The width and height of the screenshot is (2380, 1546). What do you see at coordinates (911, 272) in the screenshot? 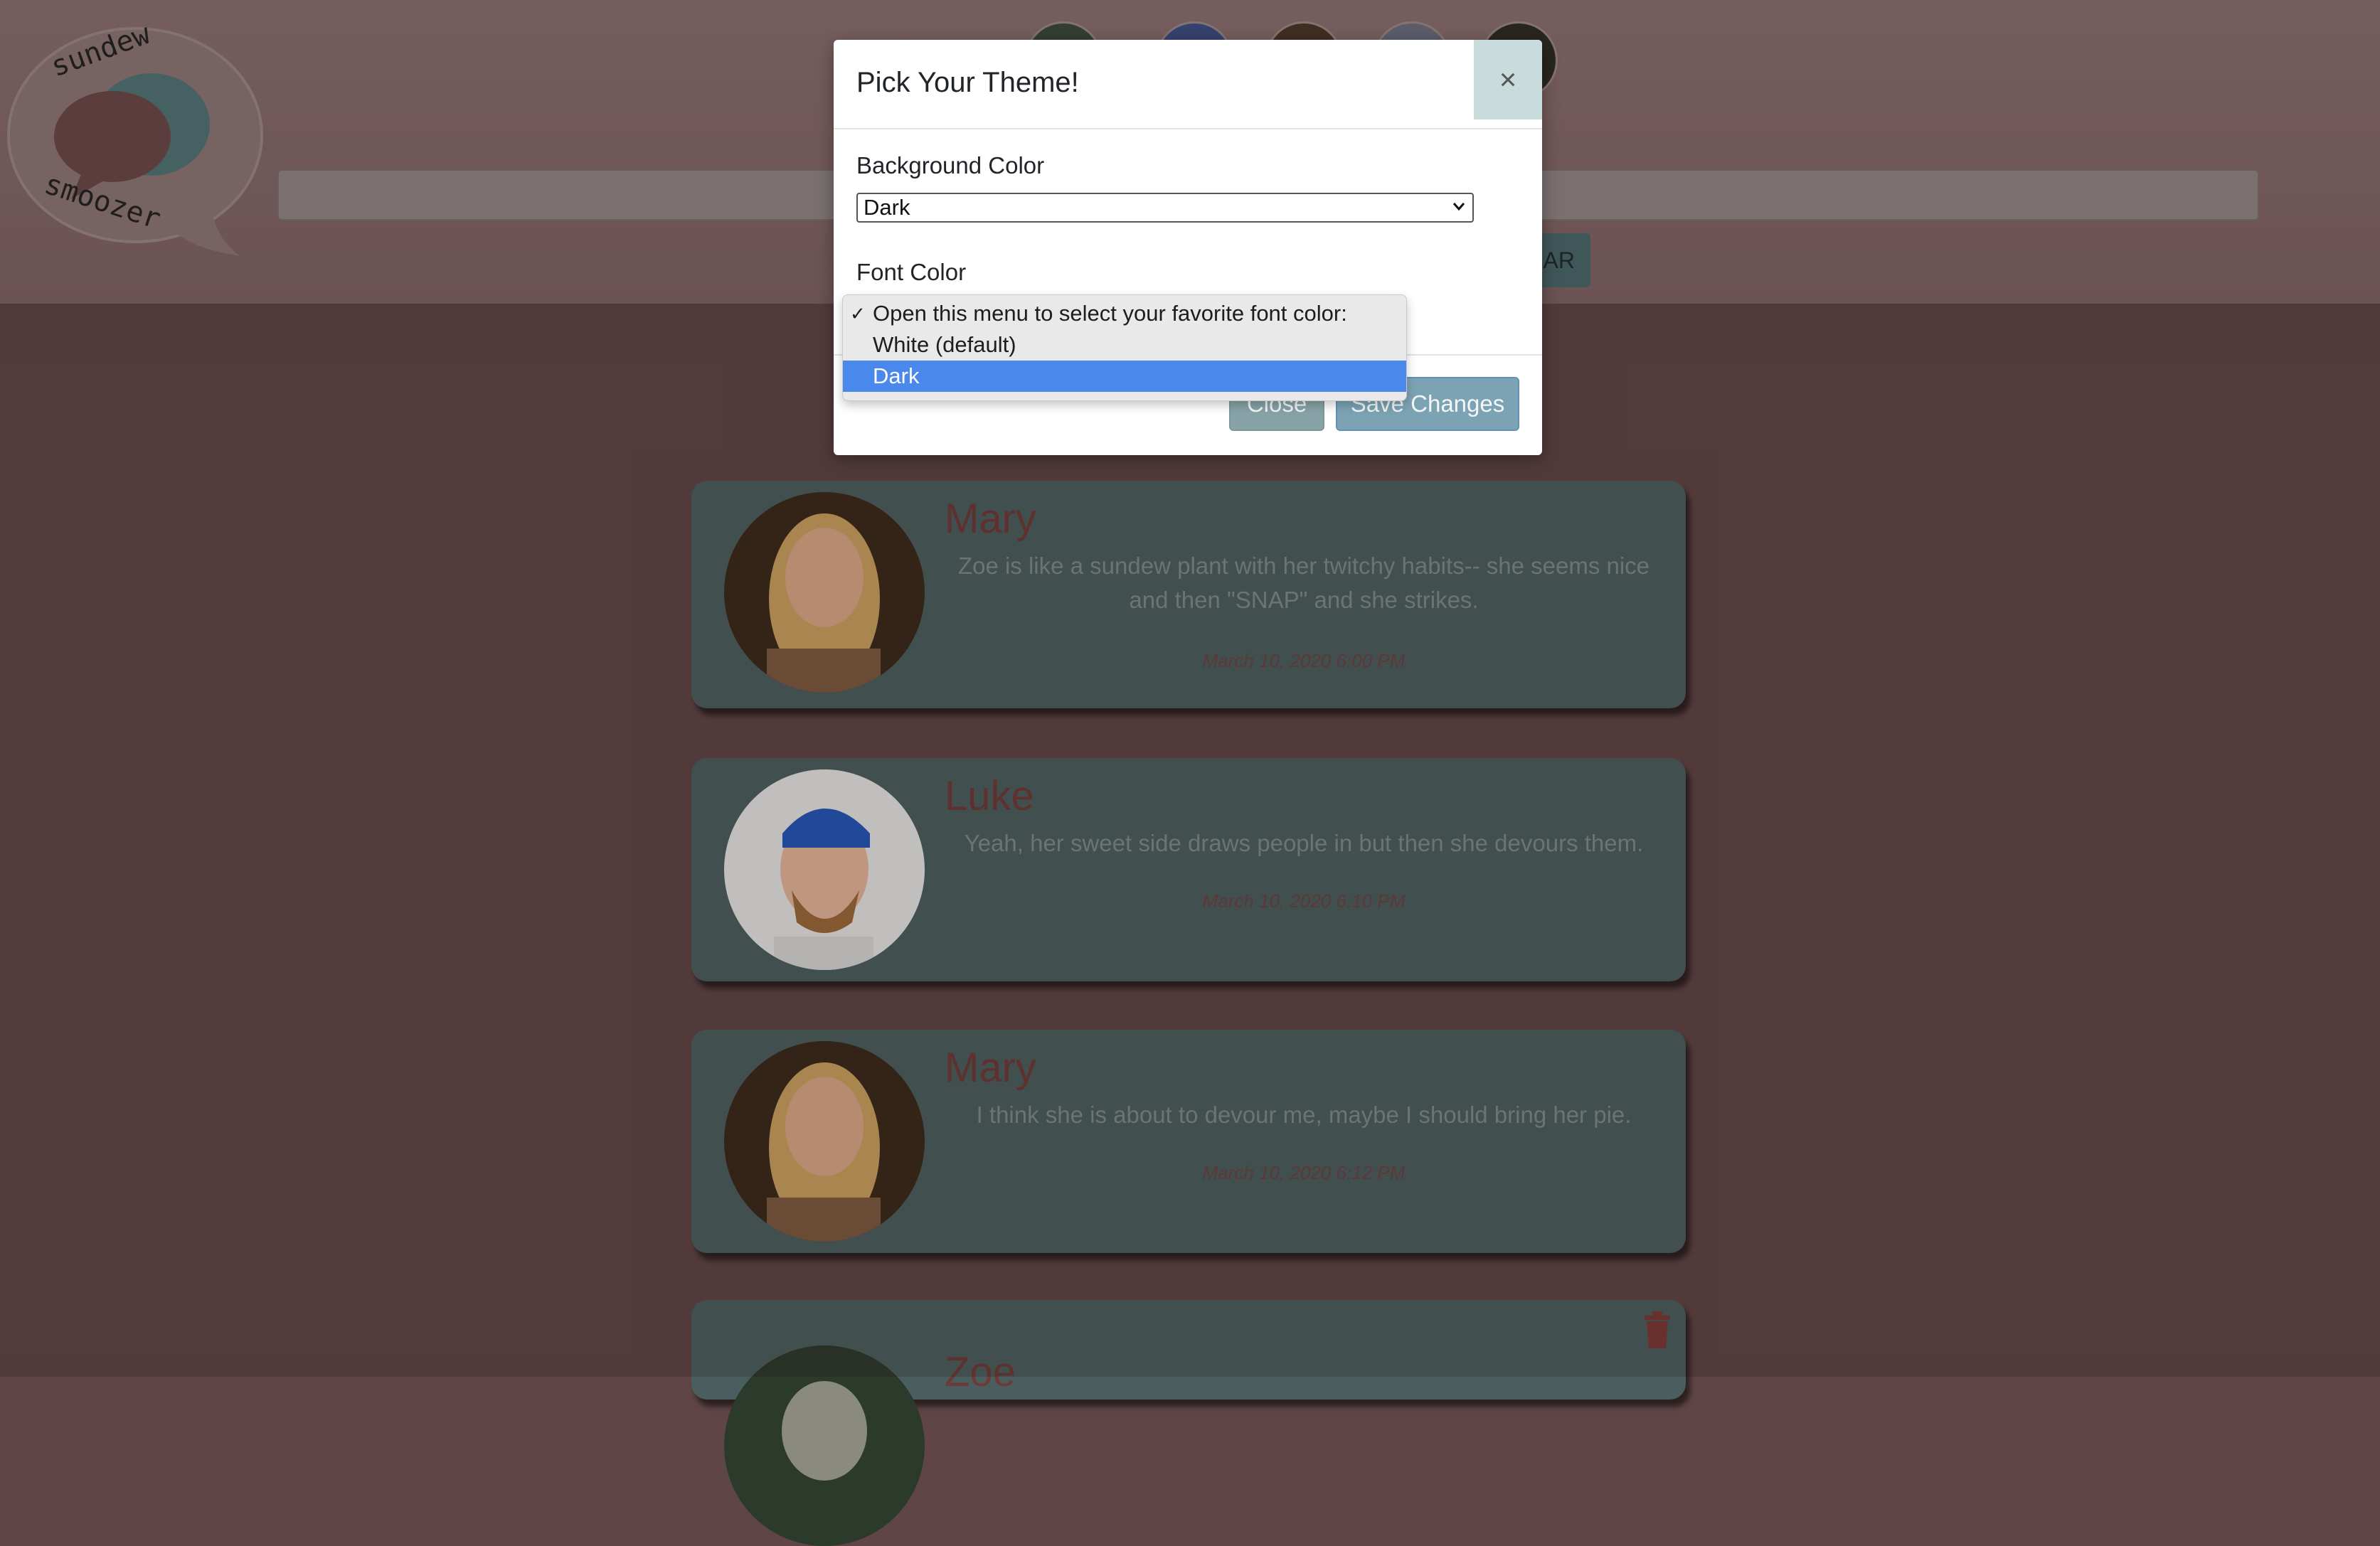
I see `font-color-label: Font Color` at bounding box center [911, 272].